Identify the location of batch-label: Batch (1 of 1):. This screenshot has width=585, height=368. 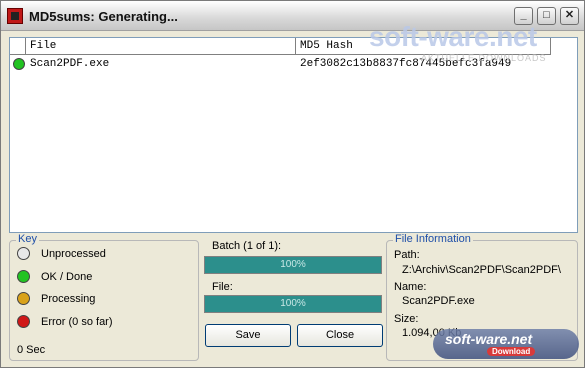
(247, 246).